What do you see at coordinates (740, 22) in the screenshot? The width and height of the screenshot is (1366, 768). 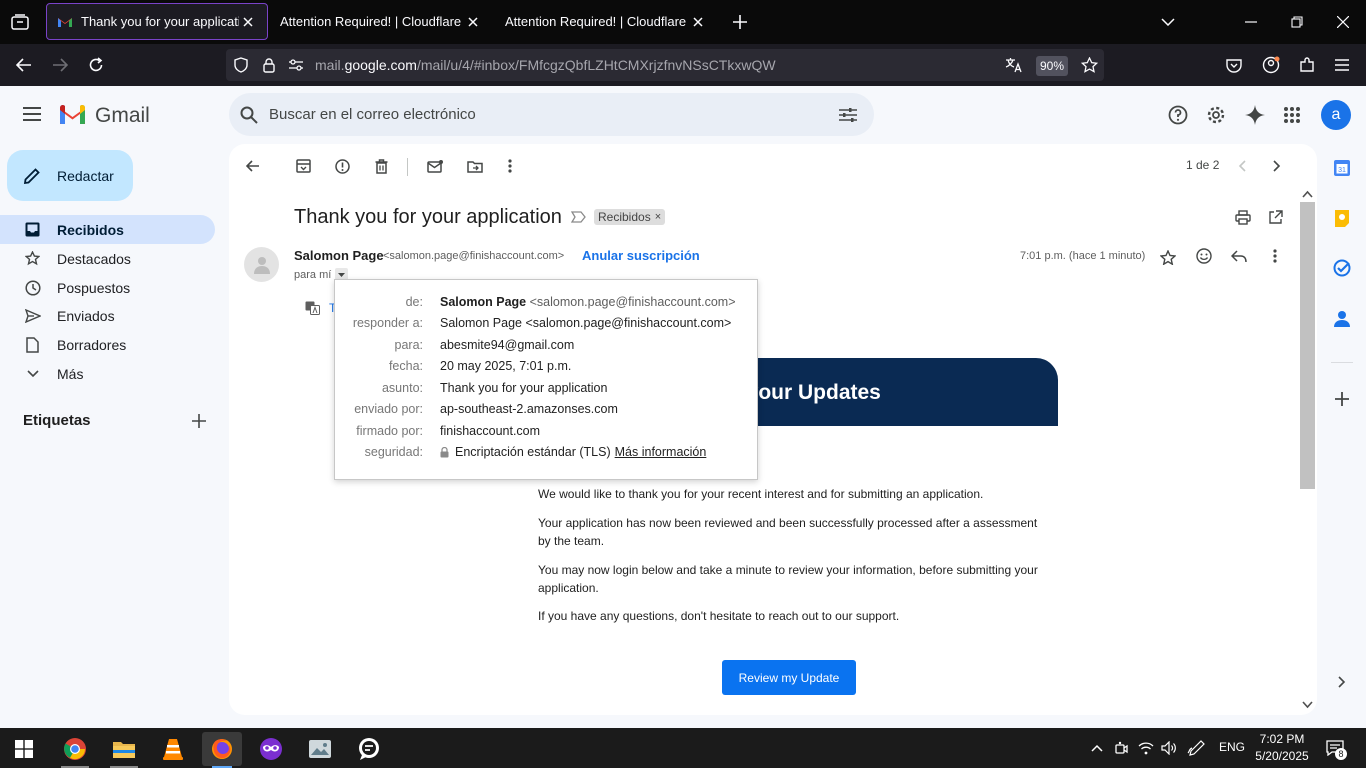 I see `new-tab-plus-icon` at bounding box center [740, 22].